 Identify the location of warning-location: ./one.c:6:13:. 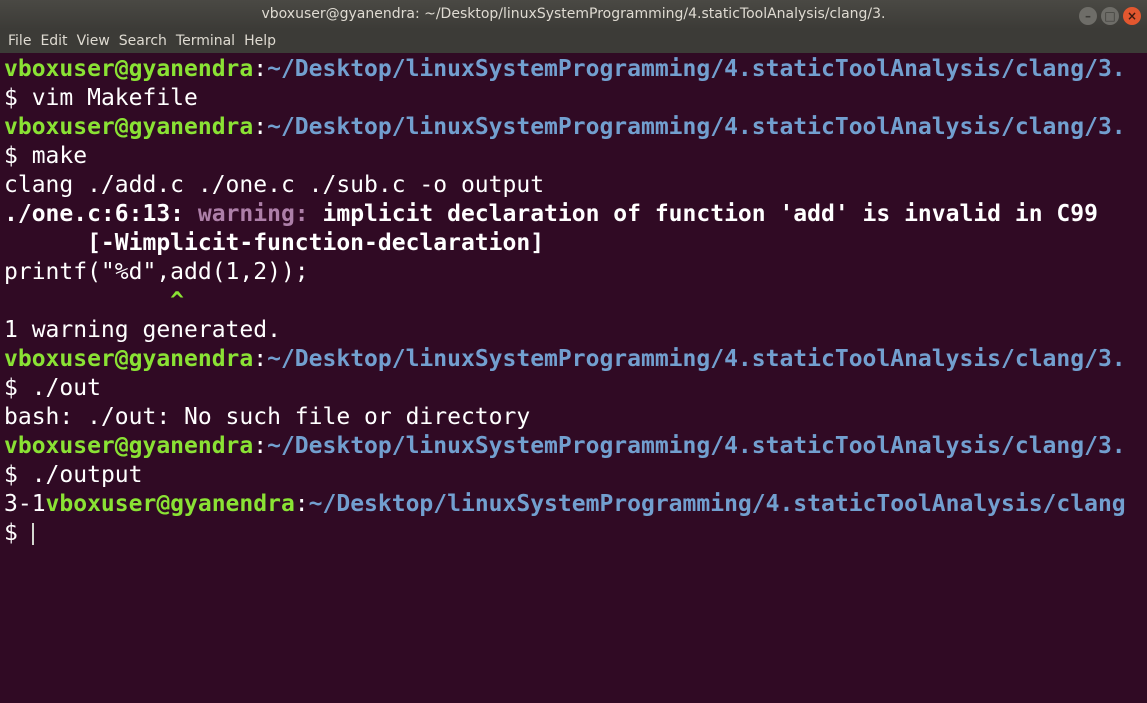
(101, 214).